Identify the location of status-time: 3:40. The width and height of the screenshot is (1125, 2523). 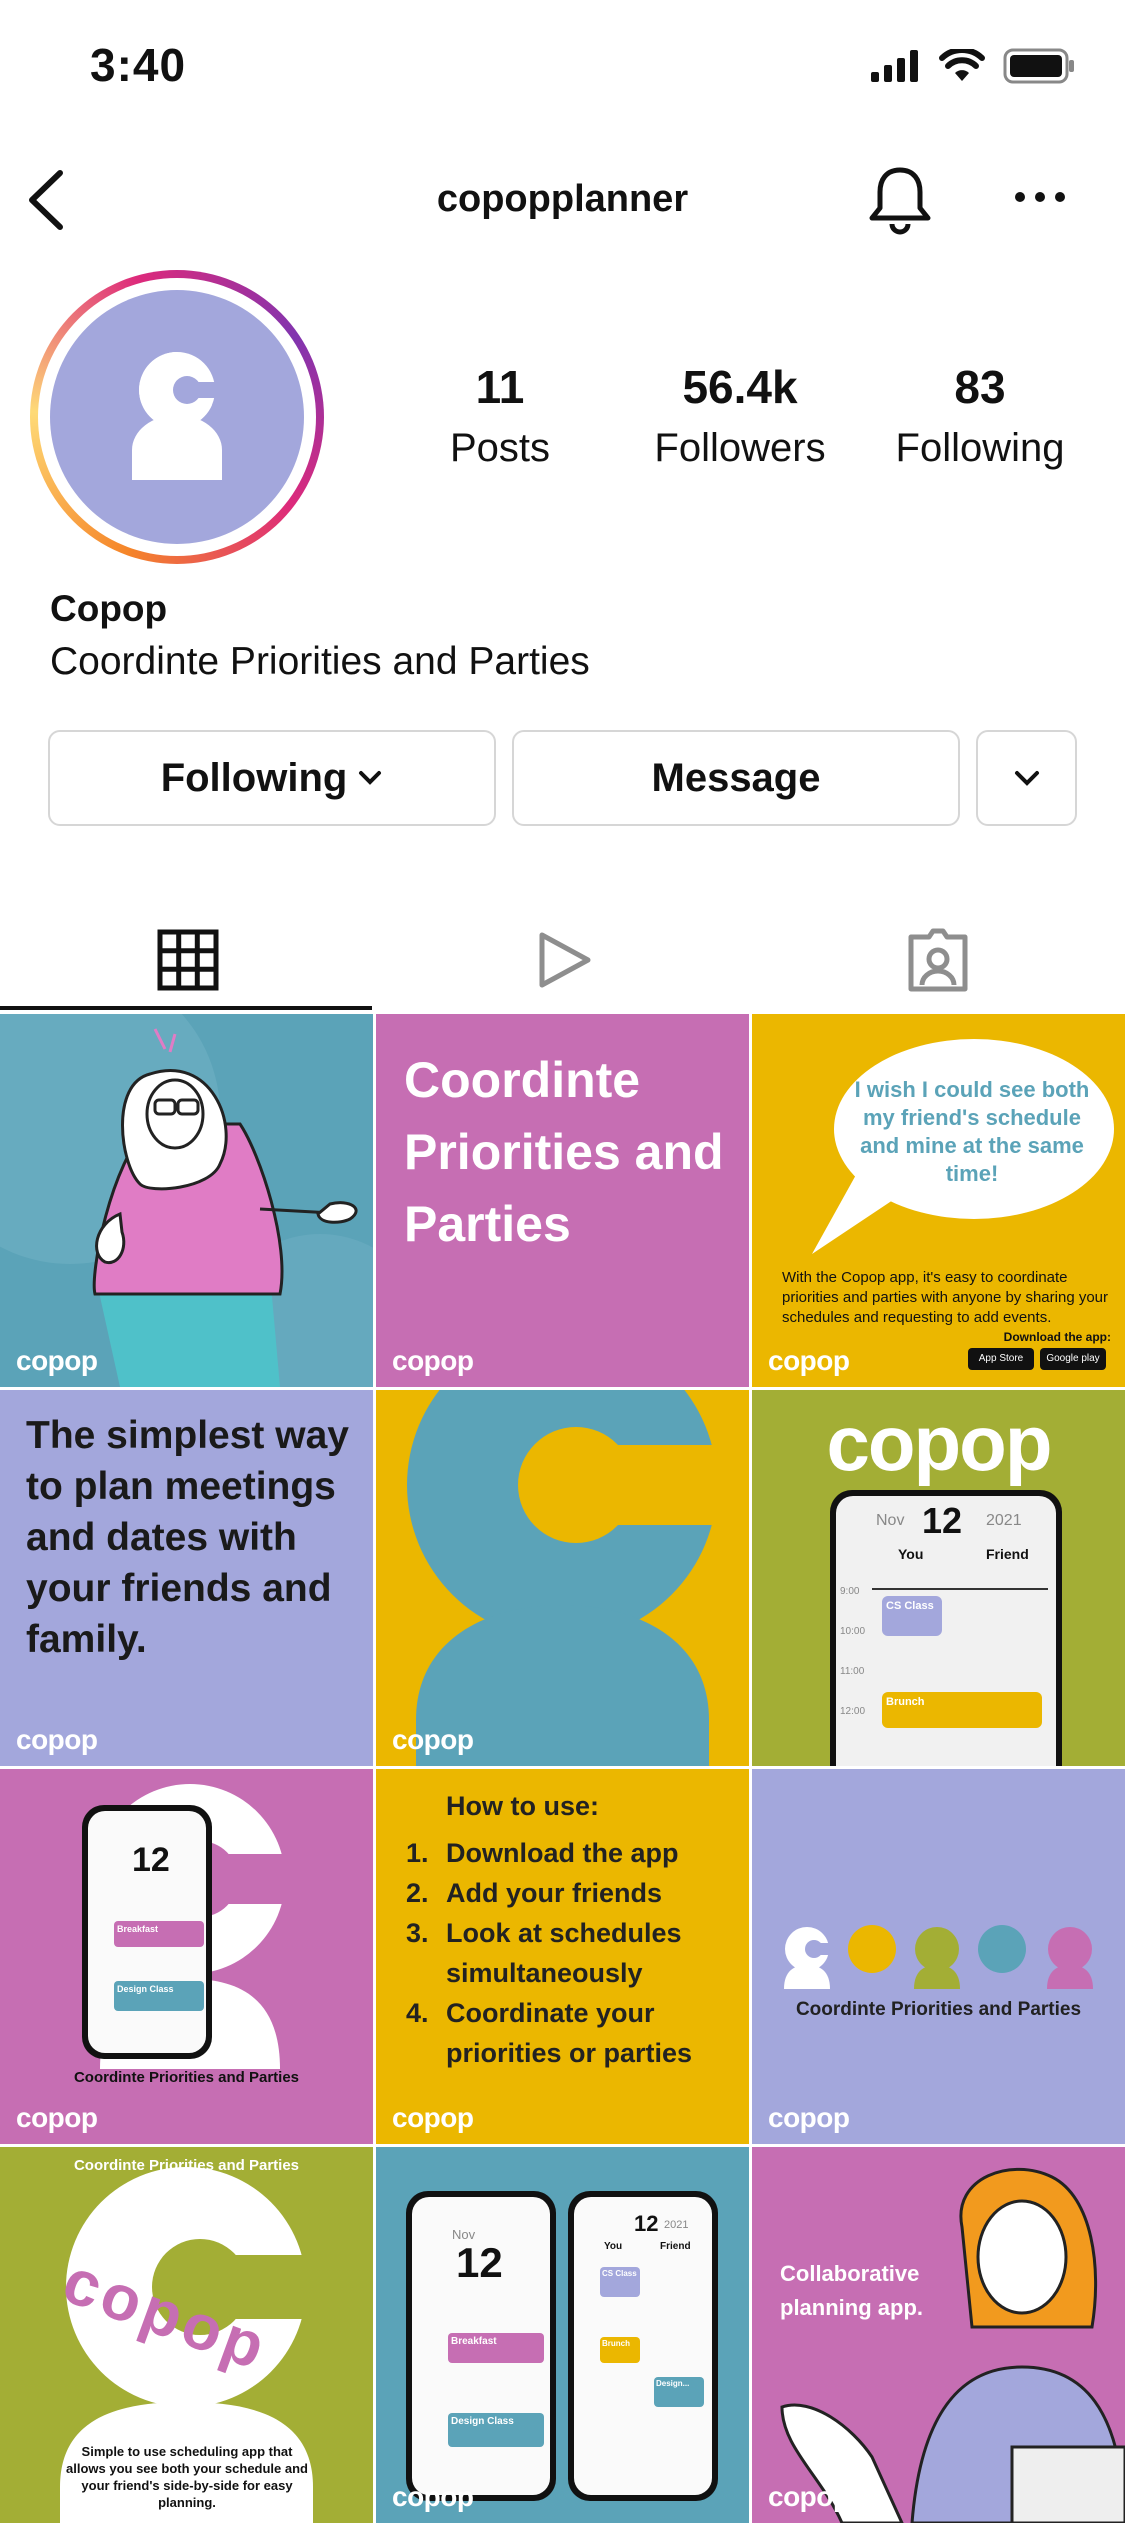
(138, 65).